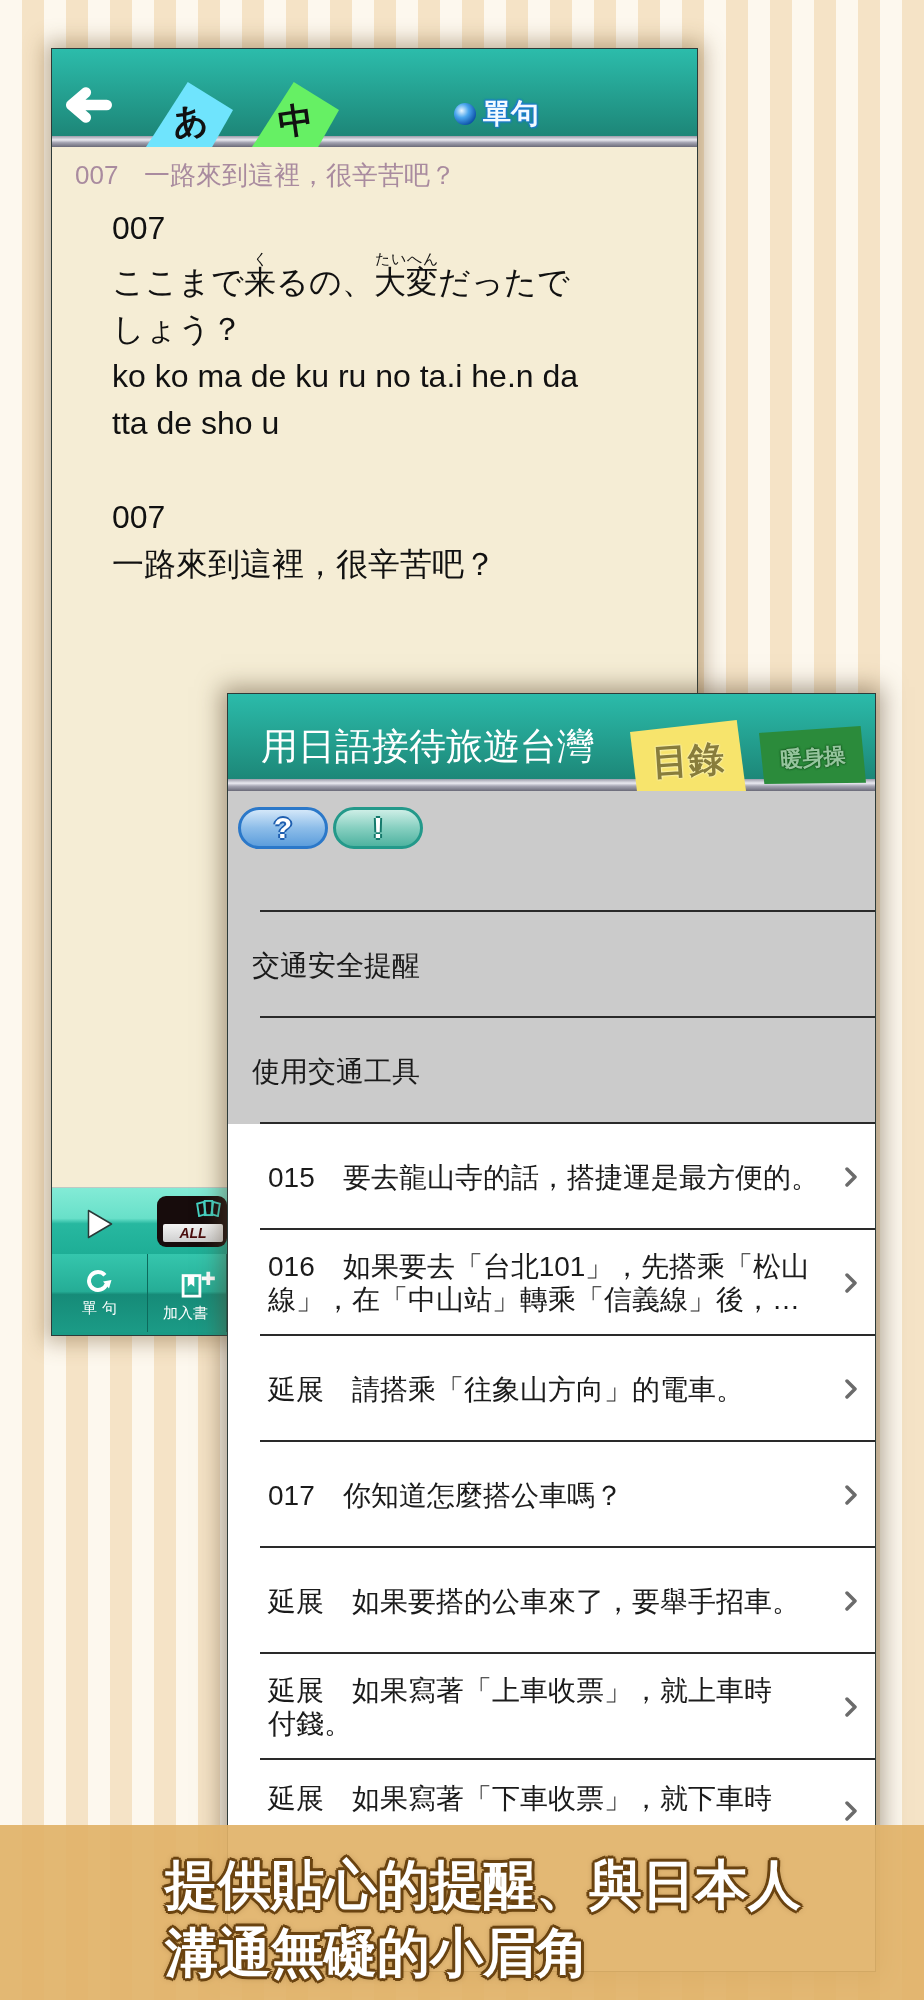 Image resolution: width=924 pixels, height=2000 pixels. I want to click on phrase-text: 015 要去龍山寺的話，搭捷運是最方便的。, so click(543, 1177).